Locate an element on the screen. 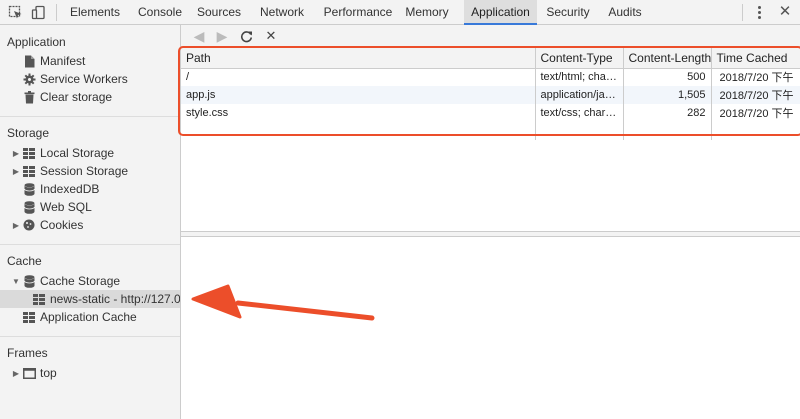 The width and height of the screenshot is (800, 419). column-header-time-cached: Time Cached is located at coordinates (755, 58).